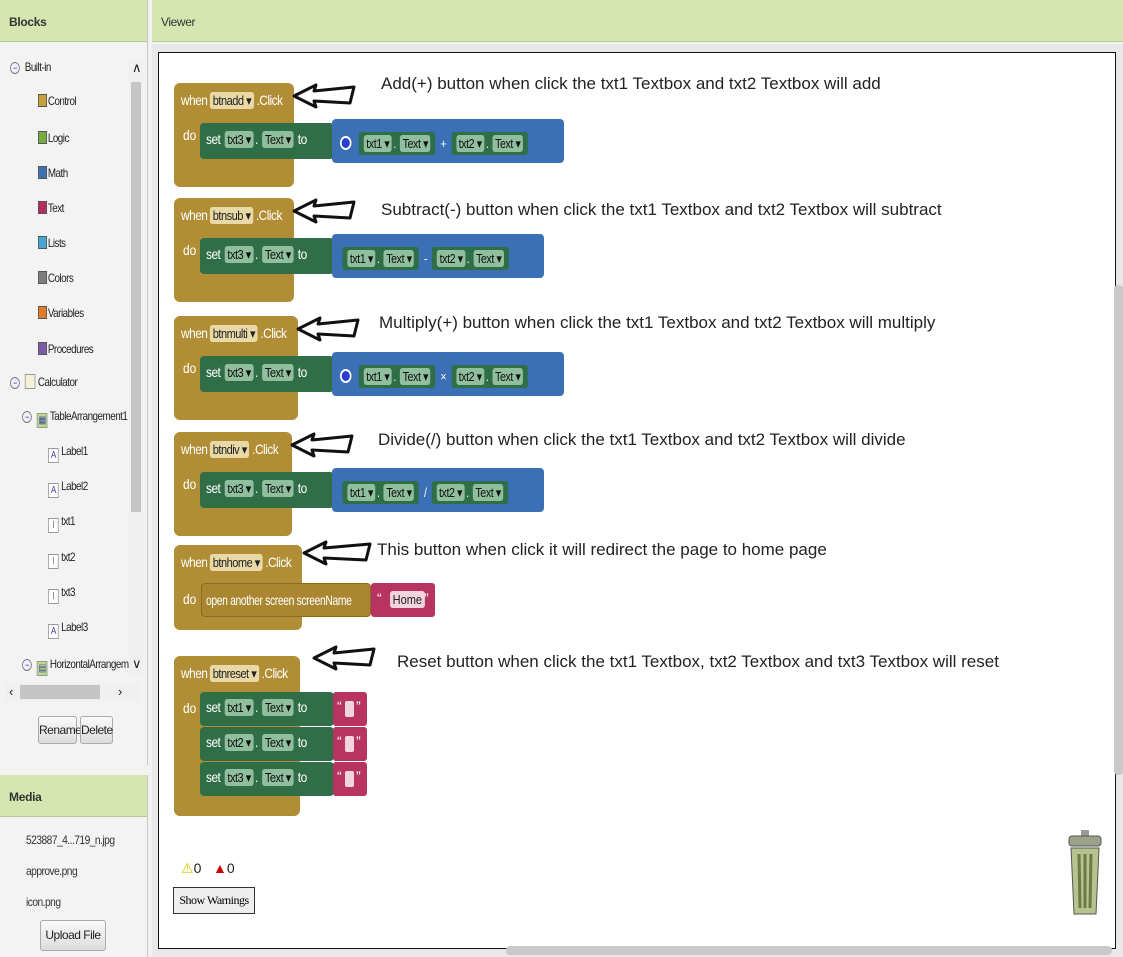  What do you see at coordinates (62, 523) in the screenshot?
I see `tree-component: Itxt1` at bounding box center [62, 523].